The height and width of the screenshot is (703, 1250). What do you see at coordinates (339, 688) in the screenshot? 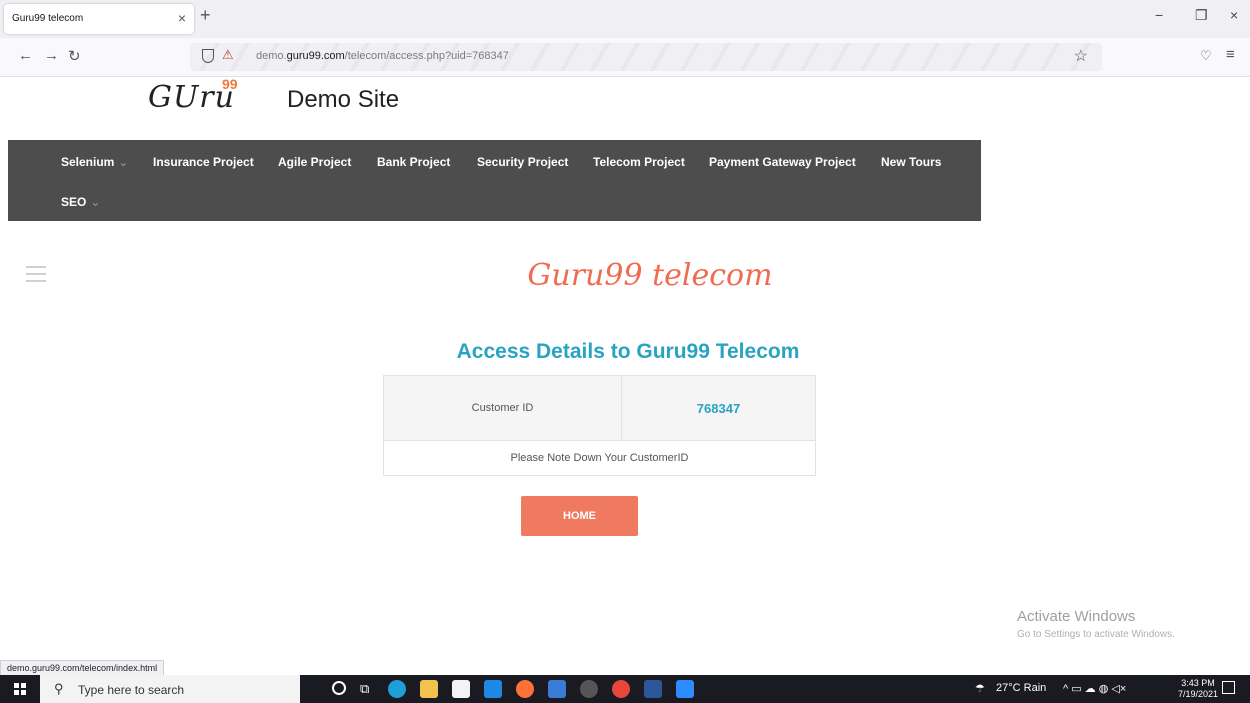
I see `cortana-icon` at bounding box center [339, 688].